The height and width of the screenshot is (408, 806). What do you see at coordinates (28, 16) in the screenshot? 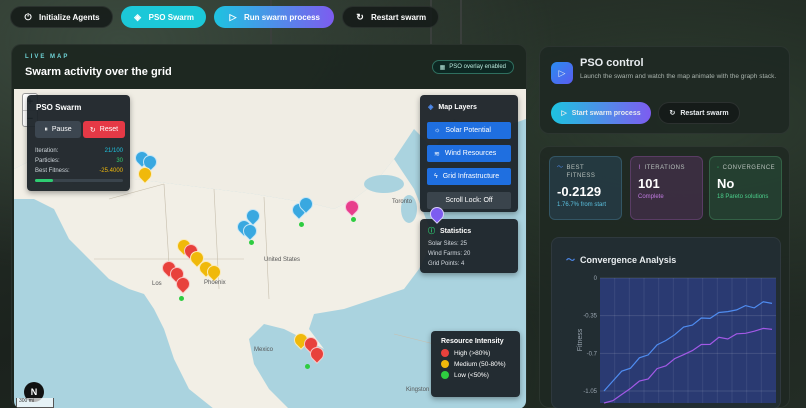
I see `power-icon: ⏻` at bounding box center [28, 16].